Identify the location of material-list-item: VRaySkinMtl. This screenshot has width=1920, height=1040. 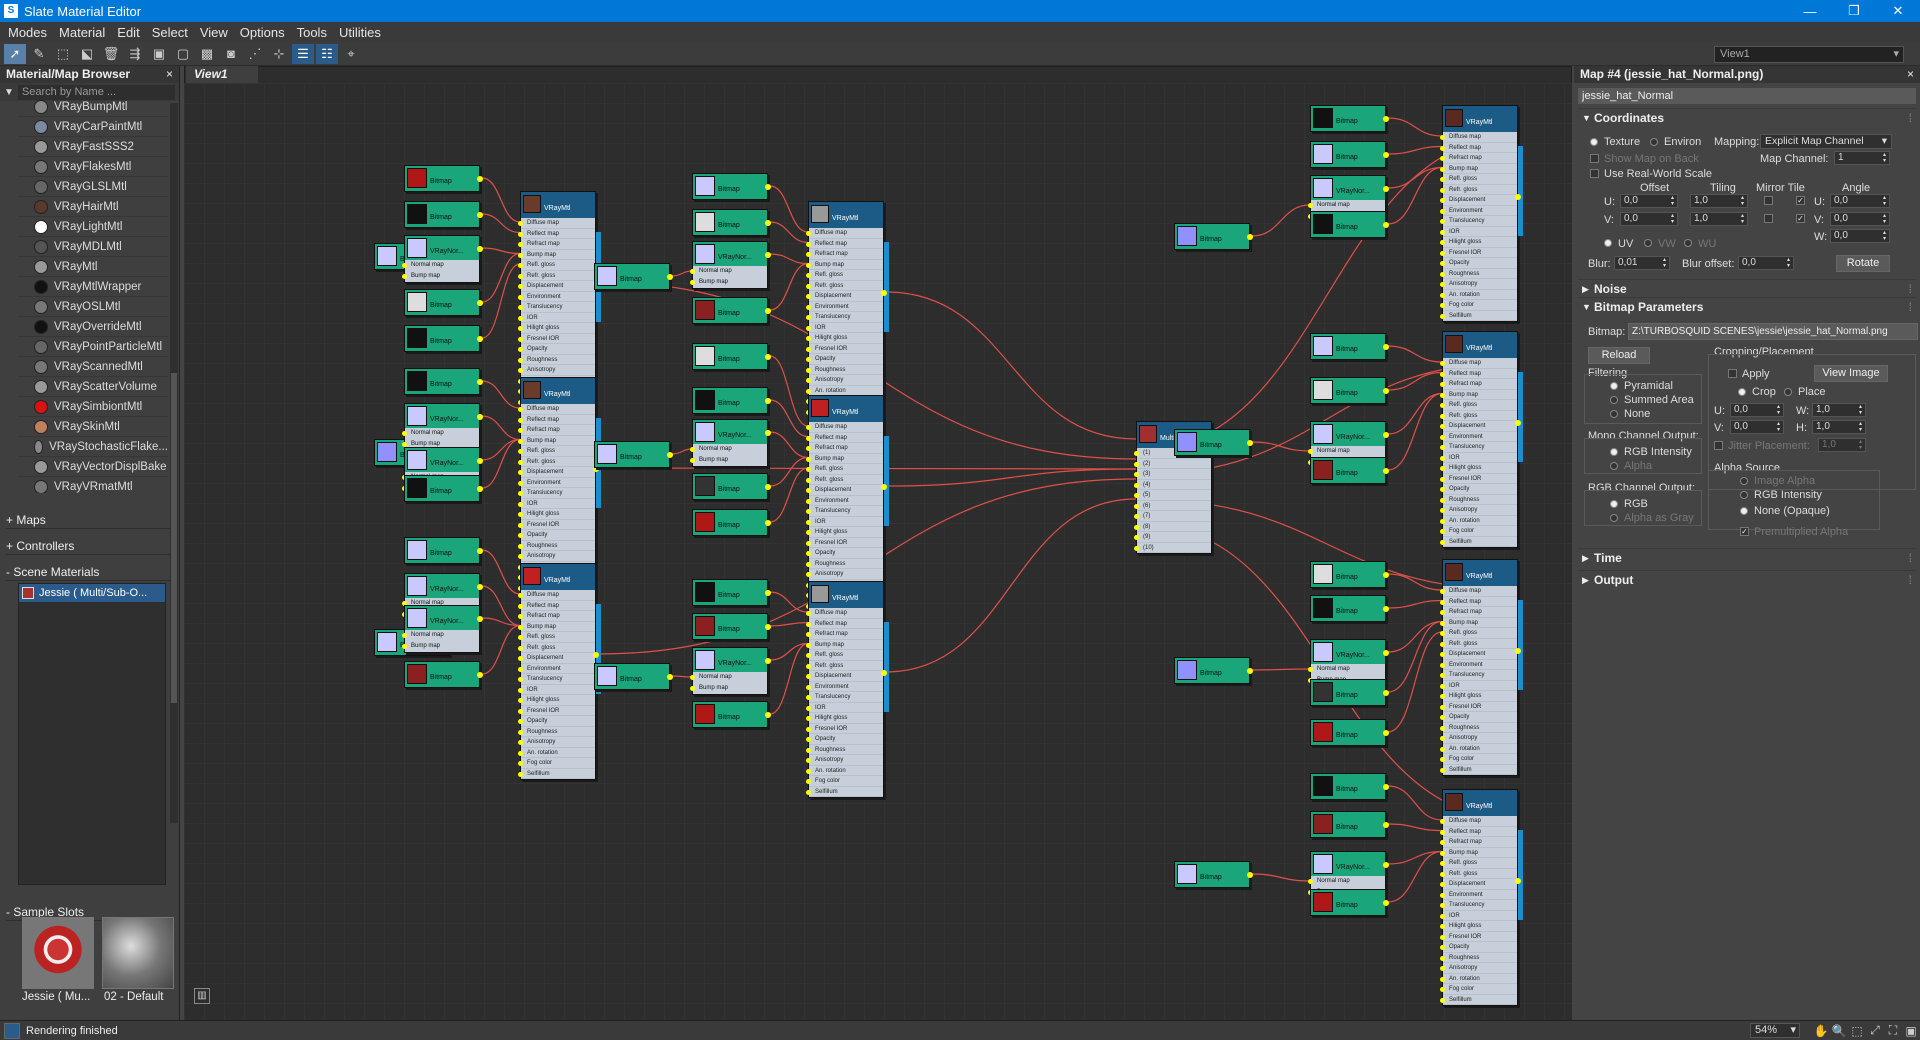
(93, 427).